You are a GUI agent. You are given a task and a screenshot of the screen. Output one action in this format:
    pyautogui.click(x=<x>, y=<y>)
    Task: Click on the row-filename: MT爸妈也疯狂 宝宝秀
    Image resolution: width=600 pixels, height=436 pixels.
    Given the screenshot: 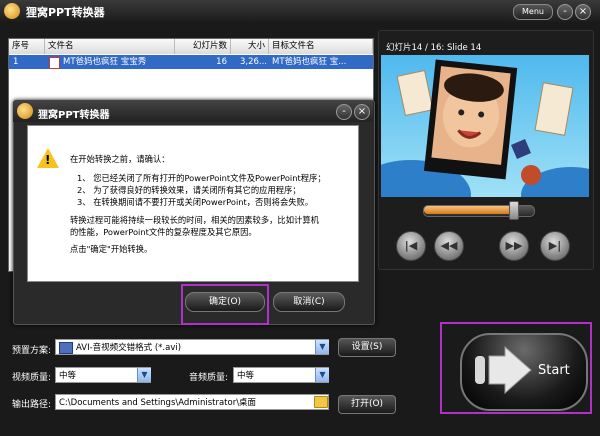 What is the action you would take?
    pyautogui.click(x=105, y=62)
    